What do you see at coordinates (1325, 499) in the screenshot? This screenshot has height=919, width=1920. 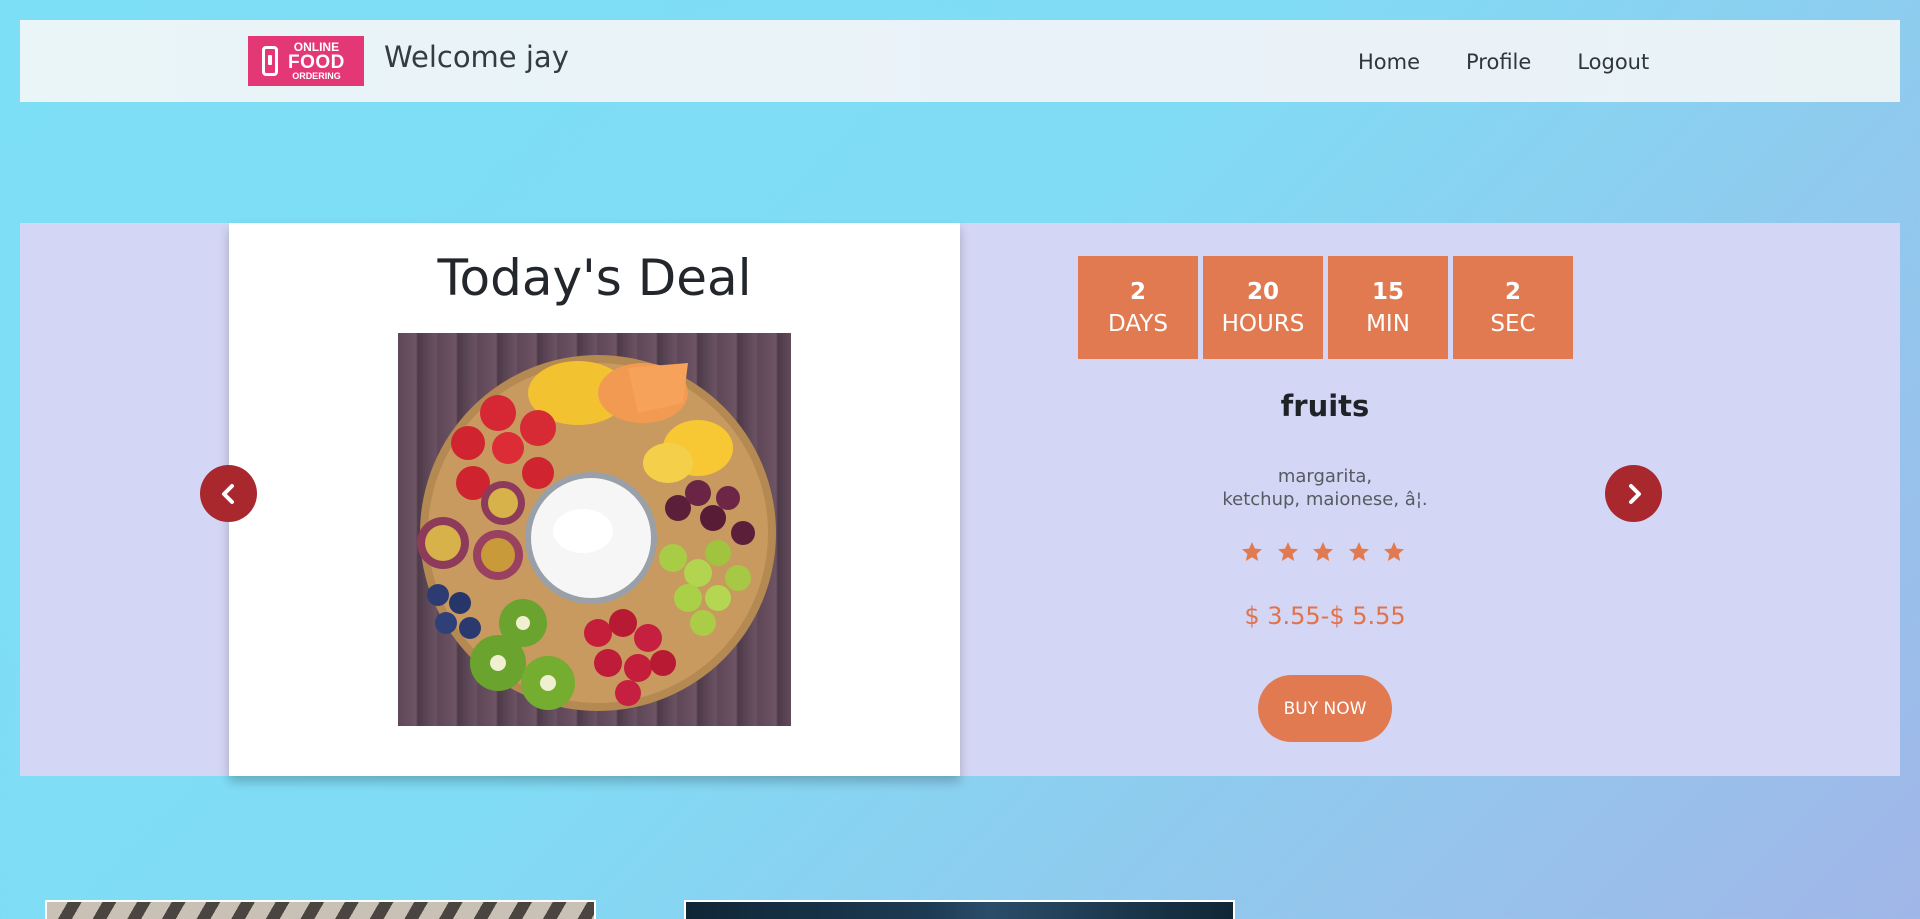 I see `food-description-line2: ketchup, maionese, â¦.` at bounding box center [1325, 499].